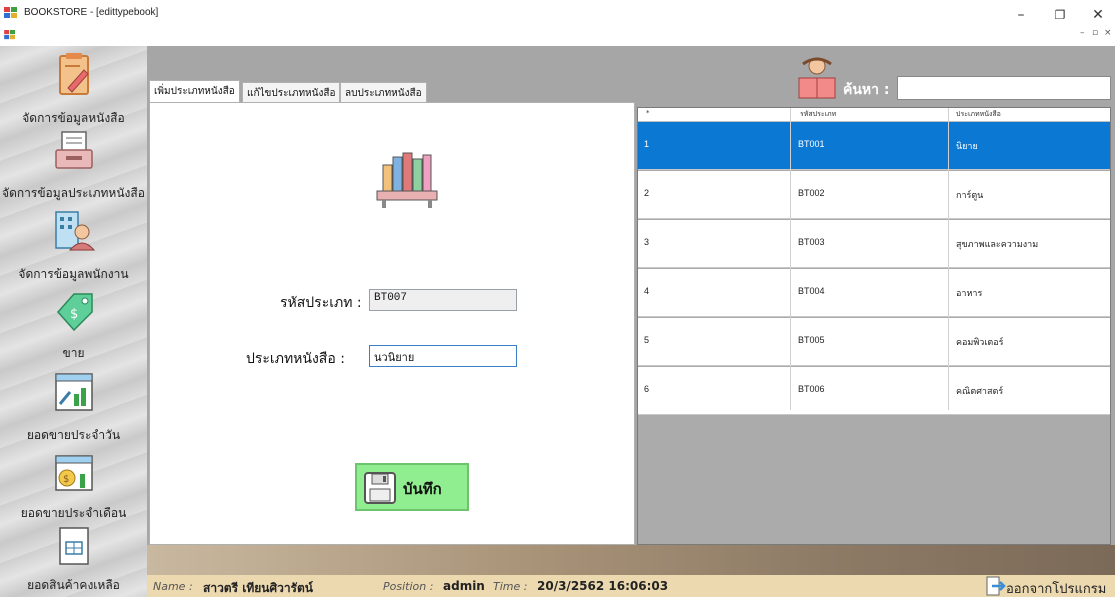  Describe the element at coordinates (970, 195) in the screenshot. I see `cell-type: การ์ตูน` at that location.